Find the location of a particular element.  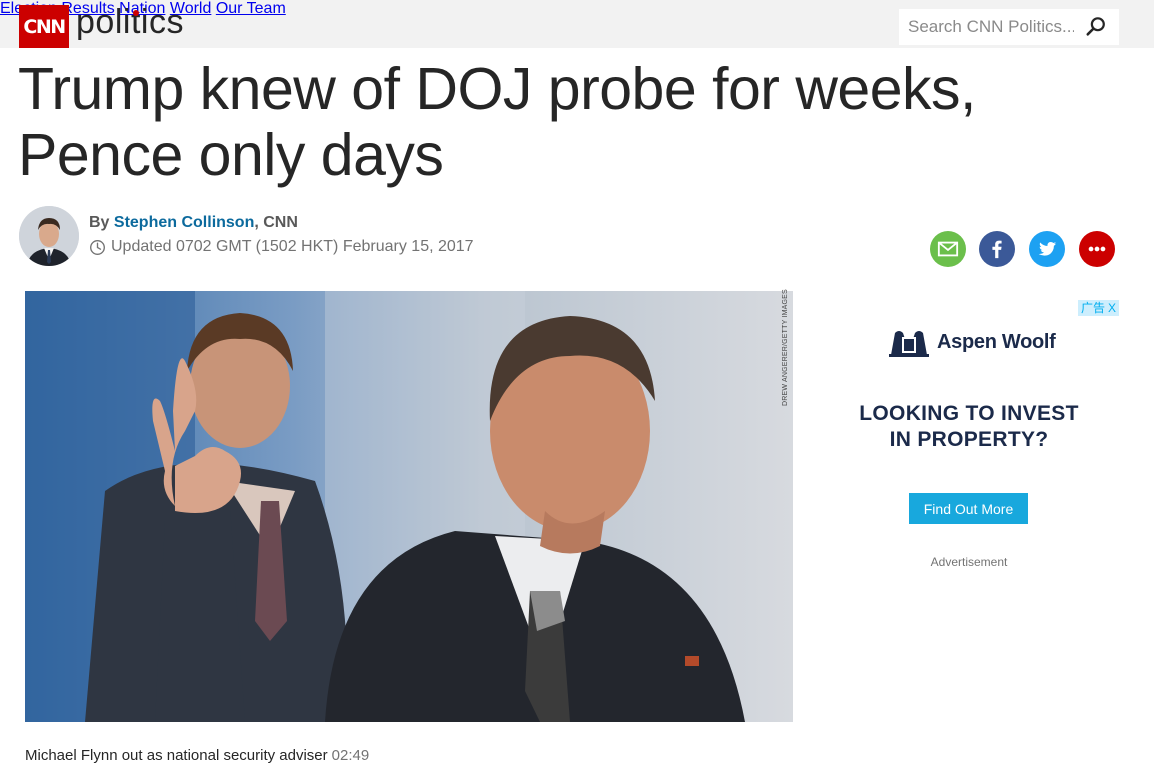

crest-icon is located at coordinates (909, 344).